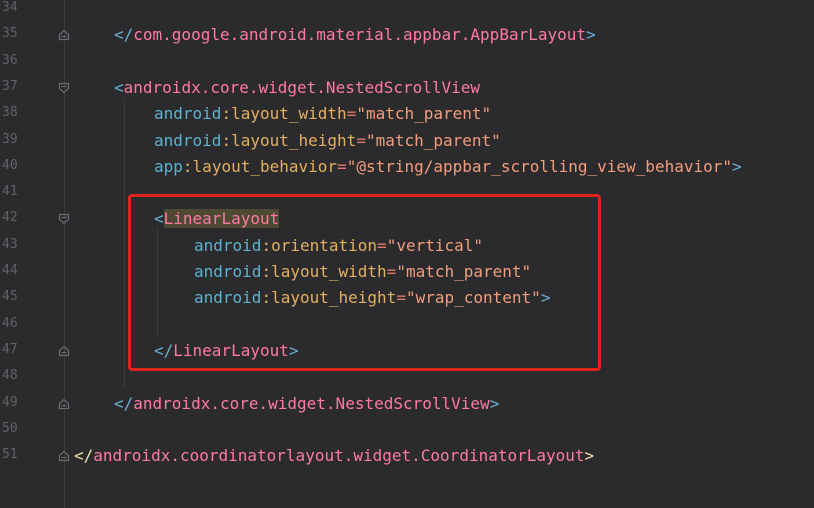 This screenshot has width=814, height=508. What do you see at coordinates (589, 456) in the screenshot?
I see `code-token-punct: >` at bounding box center [589, 456].